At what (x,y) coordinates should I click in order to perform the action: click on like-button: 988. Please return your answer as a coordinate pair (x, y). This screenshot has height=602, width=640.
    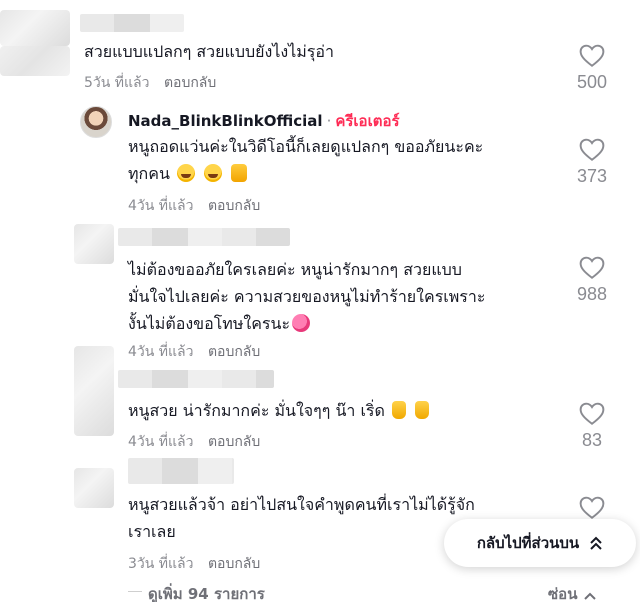
    Looking at the image, I should click on (592, 280).